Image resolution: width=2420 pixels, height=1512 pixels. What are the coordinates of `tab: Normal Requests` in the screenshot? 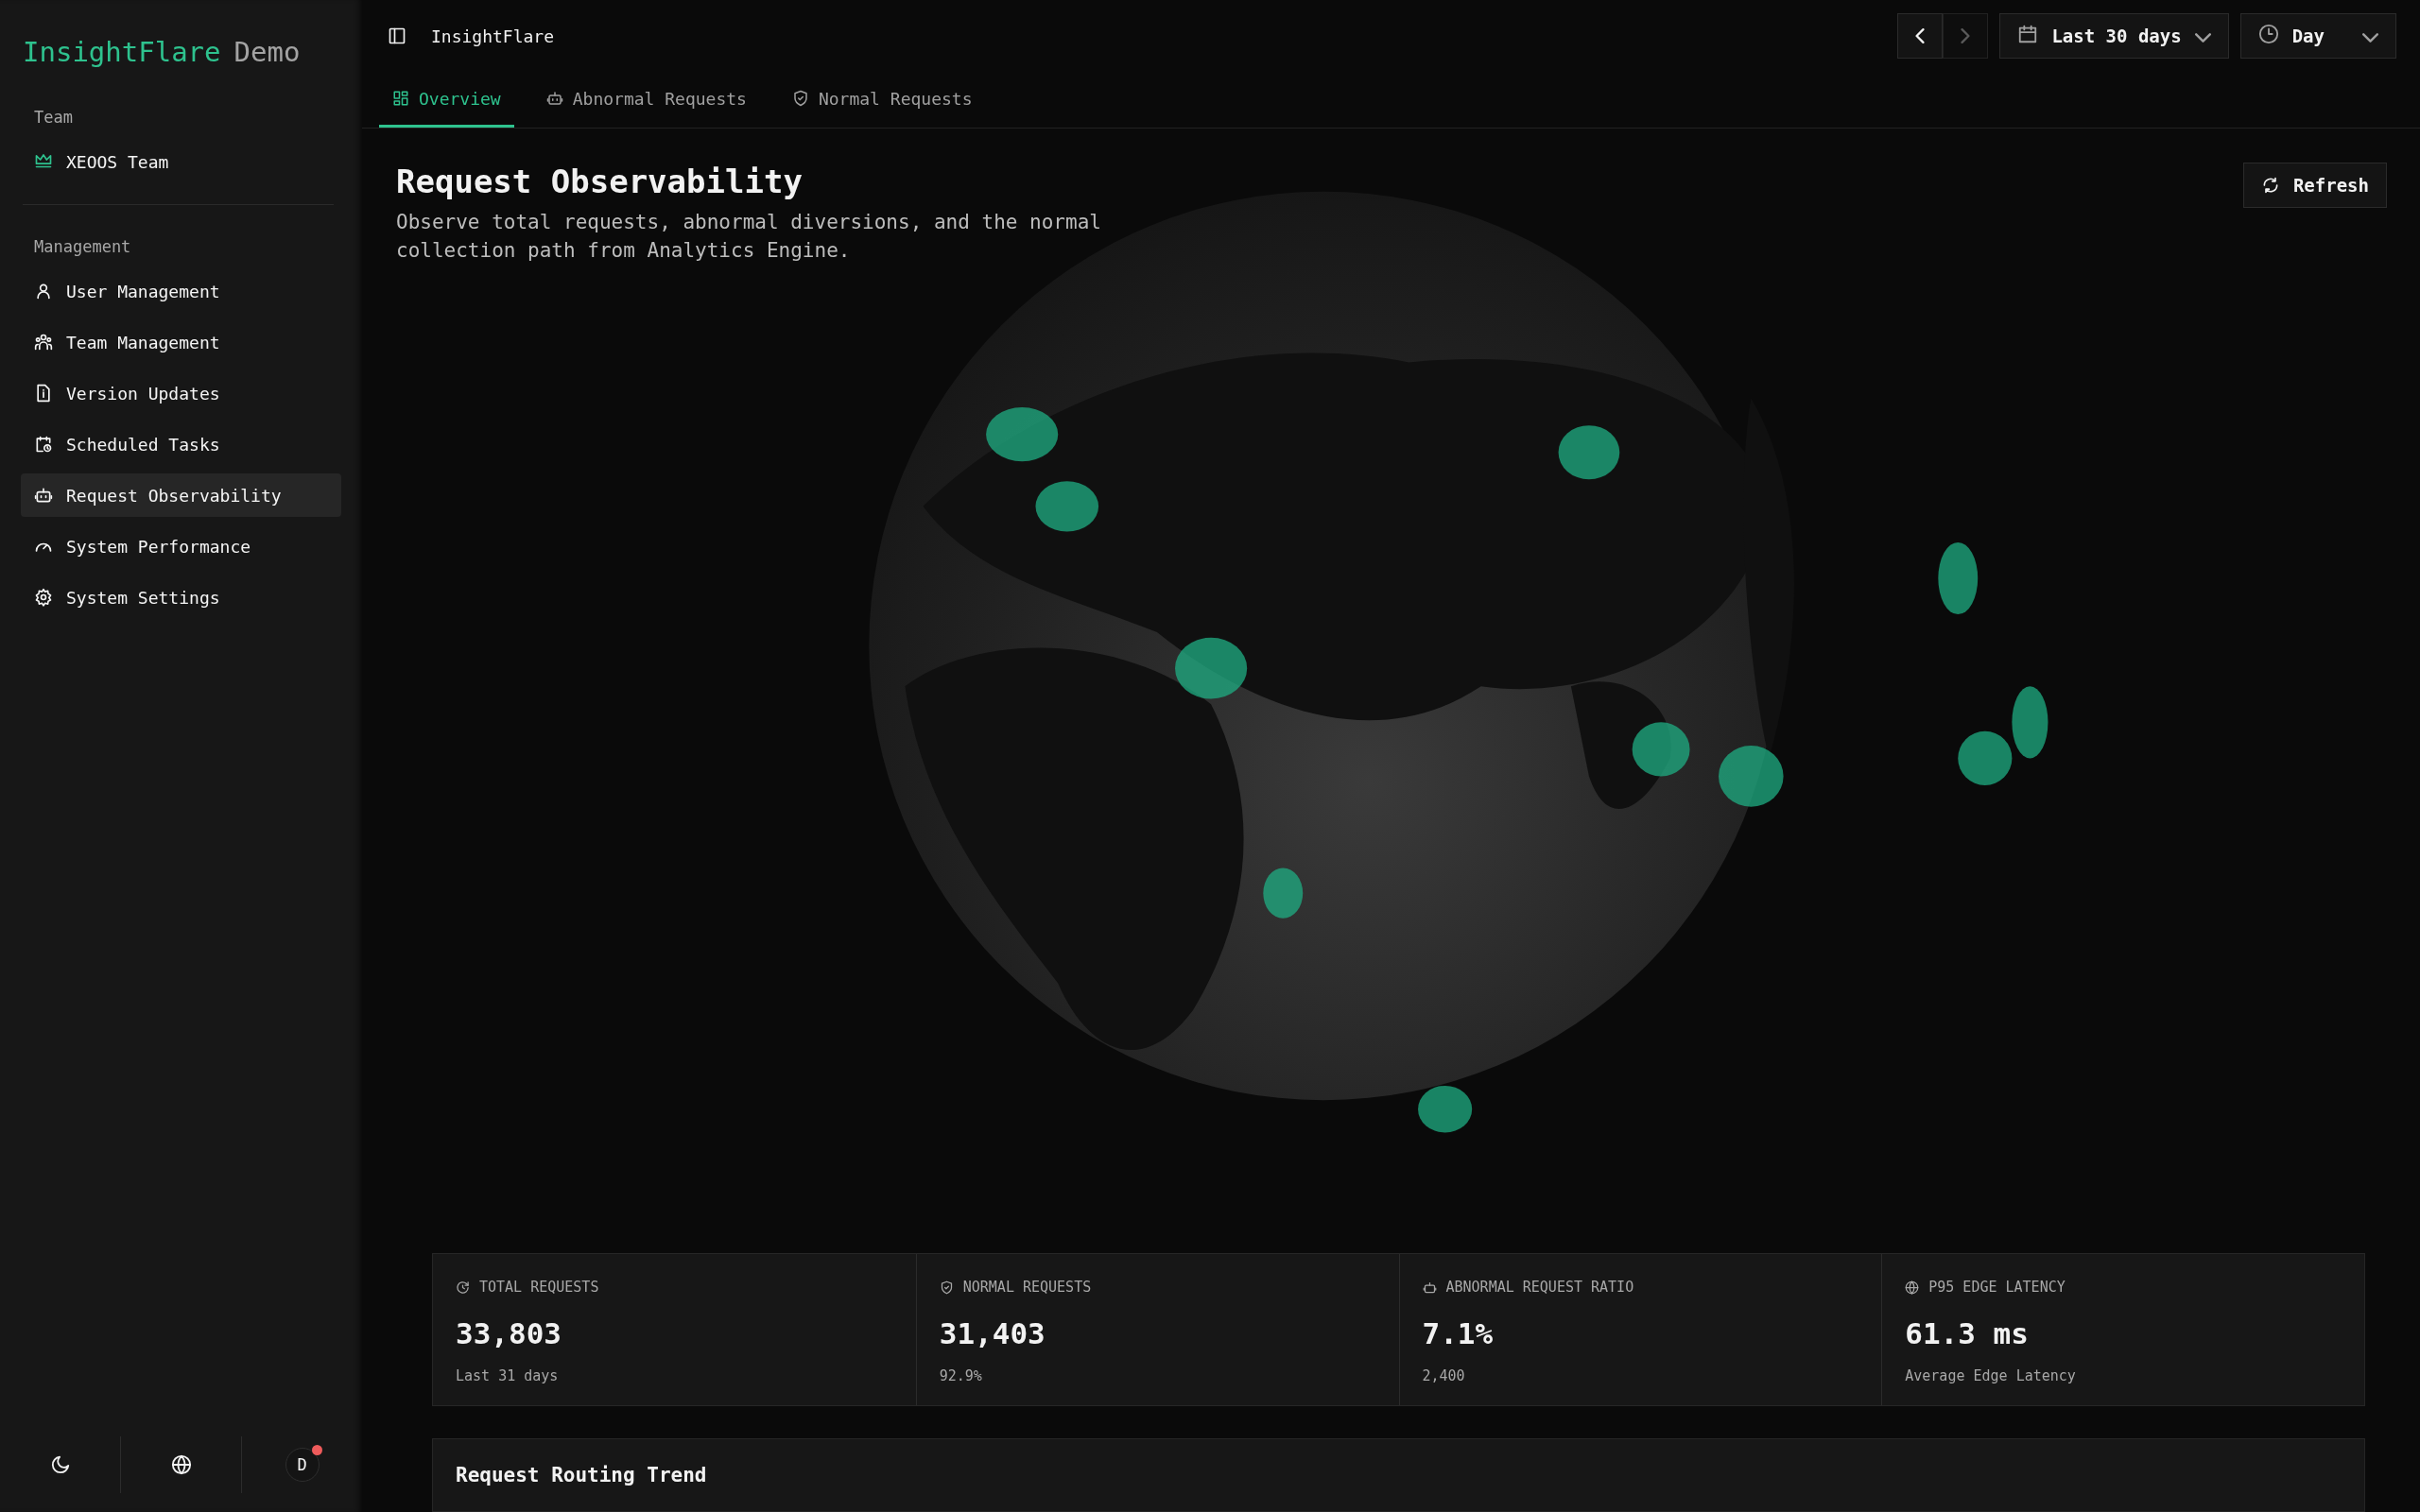 It's located at (882, 100).